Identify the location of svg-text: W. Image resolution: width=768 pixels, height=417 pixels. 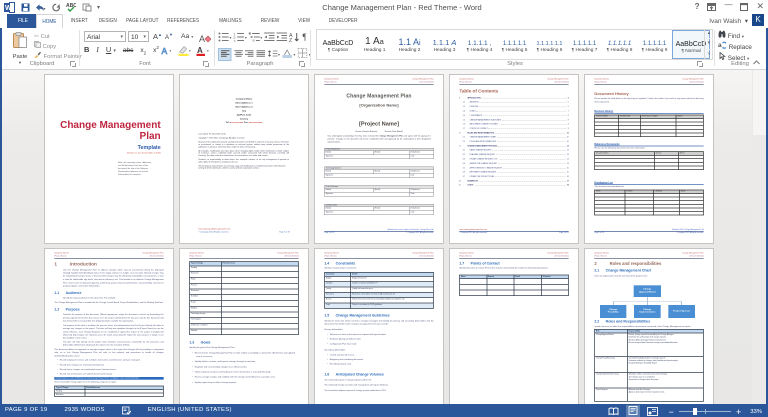
(8, 8).